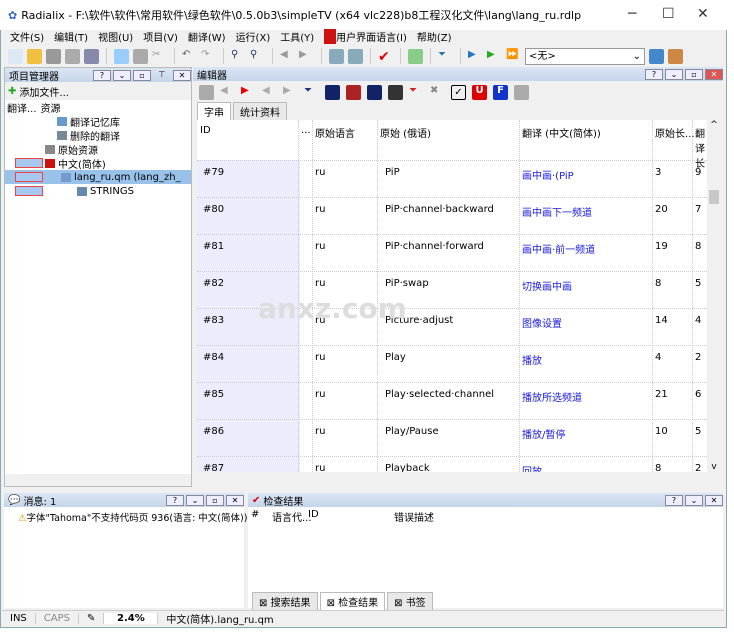 The image size is (734, 636). I want to click on run-icon: ▶, so click(475, 56).